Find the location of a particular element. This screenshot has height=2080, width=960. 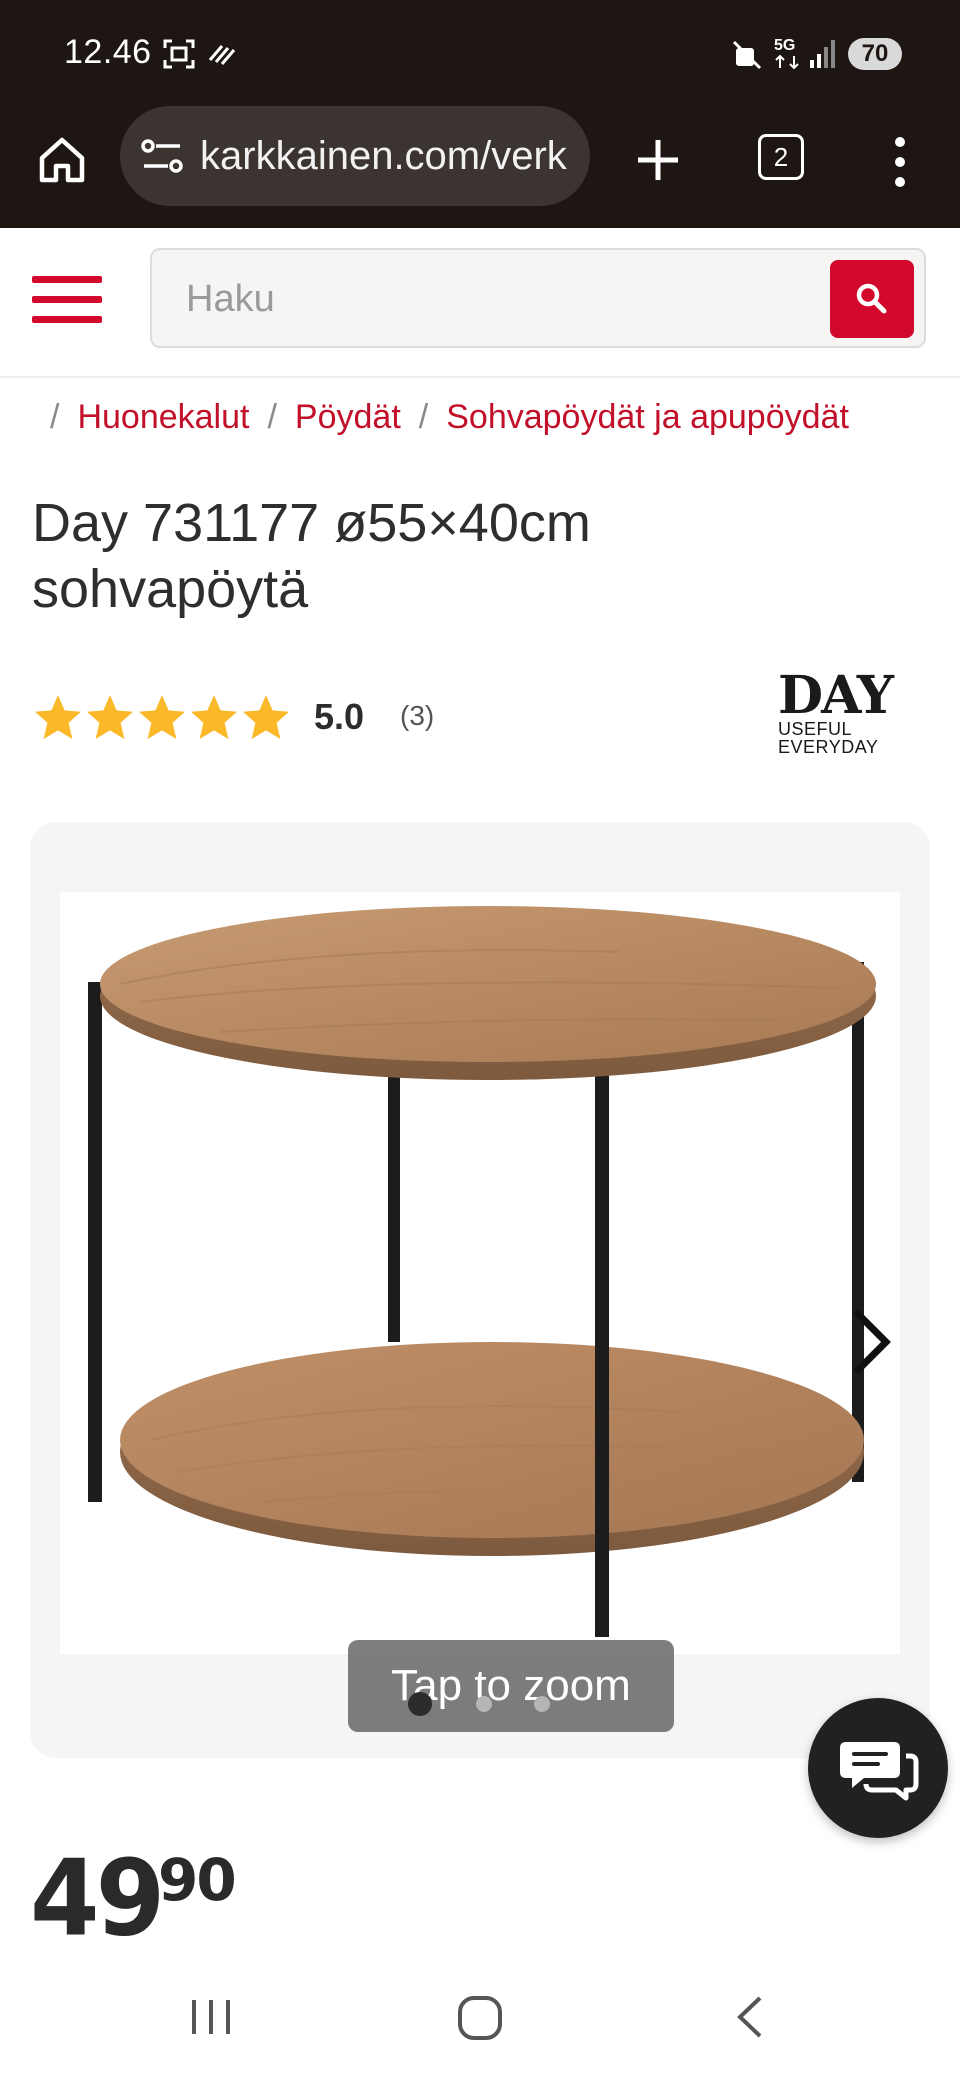

svg-text: 5G is located at coordinates (784, 45).